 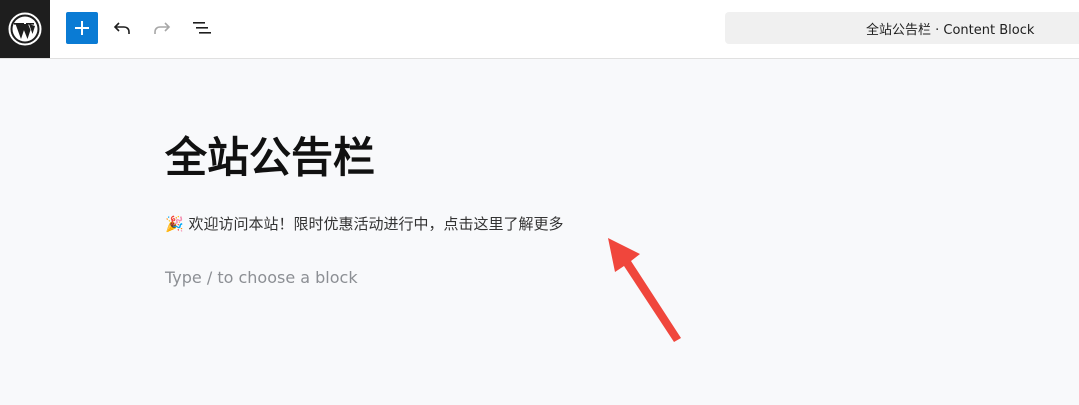 I want to click on plus-icon, so click(x=82, y=28).